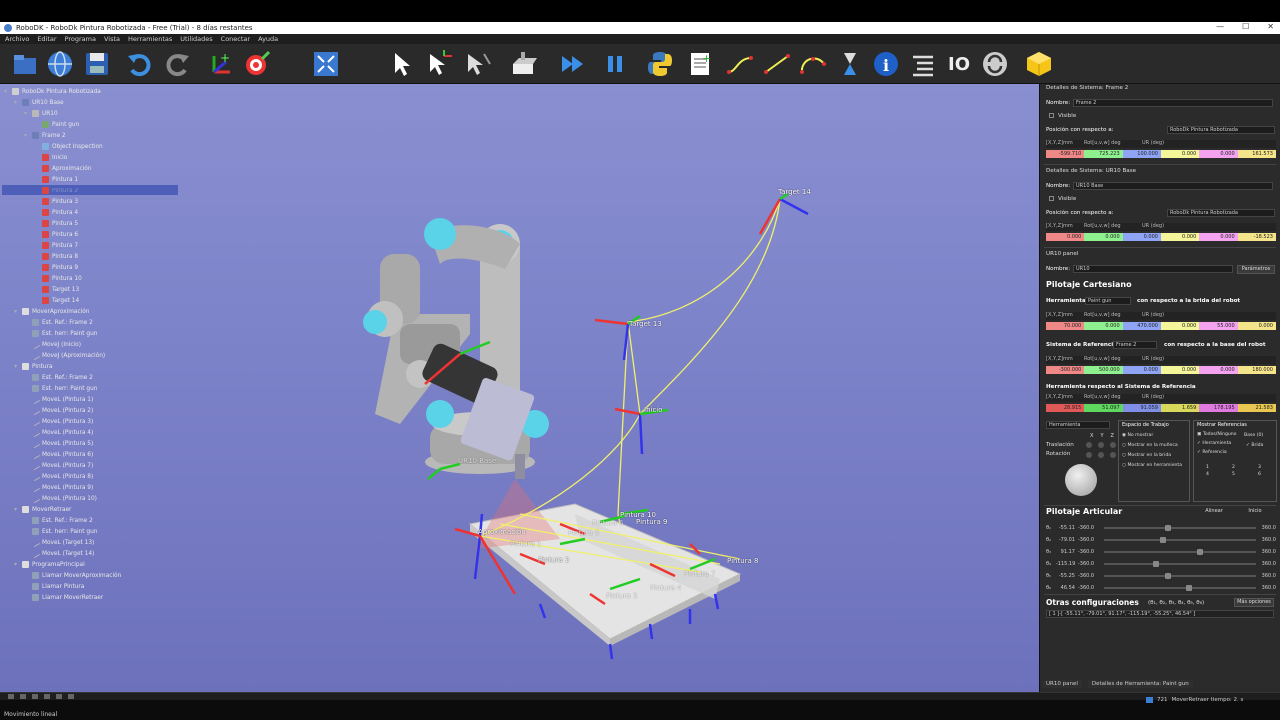 The image size is (1280, 720). What do you see at coordinates (1173, 103) in the screenshot?
I see `frame-name-input: Frame 2` at bounding box center [1173, 103].